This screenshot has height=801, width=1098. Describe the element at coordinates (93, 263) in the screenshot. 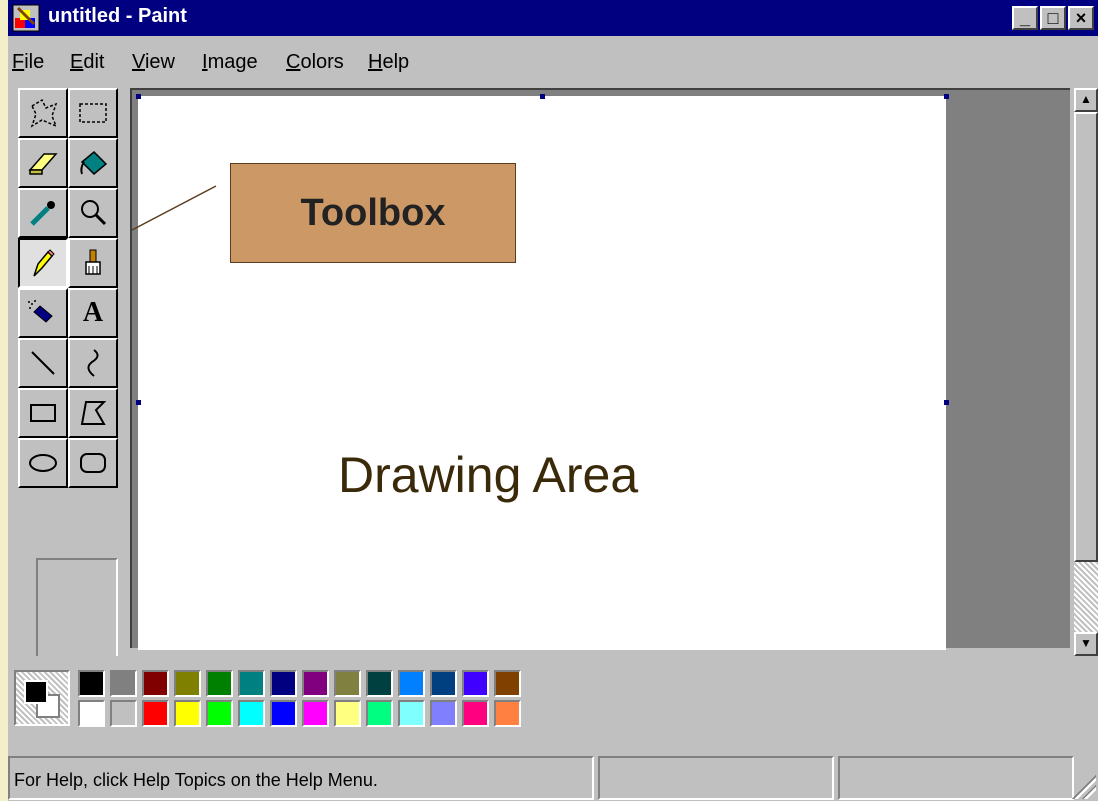

I see `tool-brush` at that location.